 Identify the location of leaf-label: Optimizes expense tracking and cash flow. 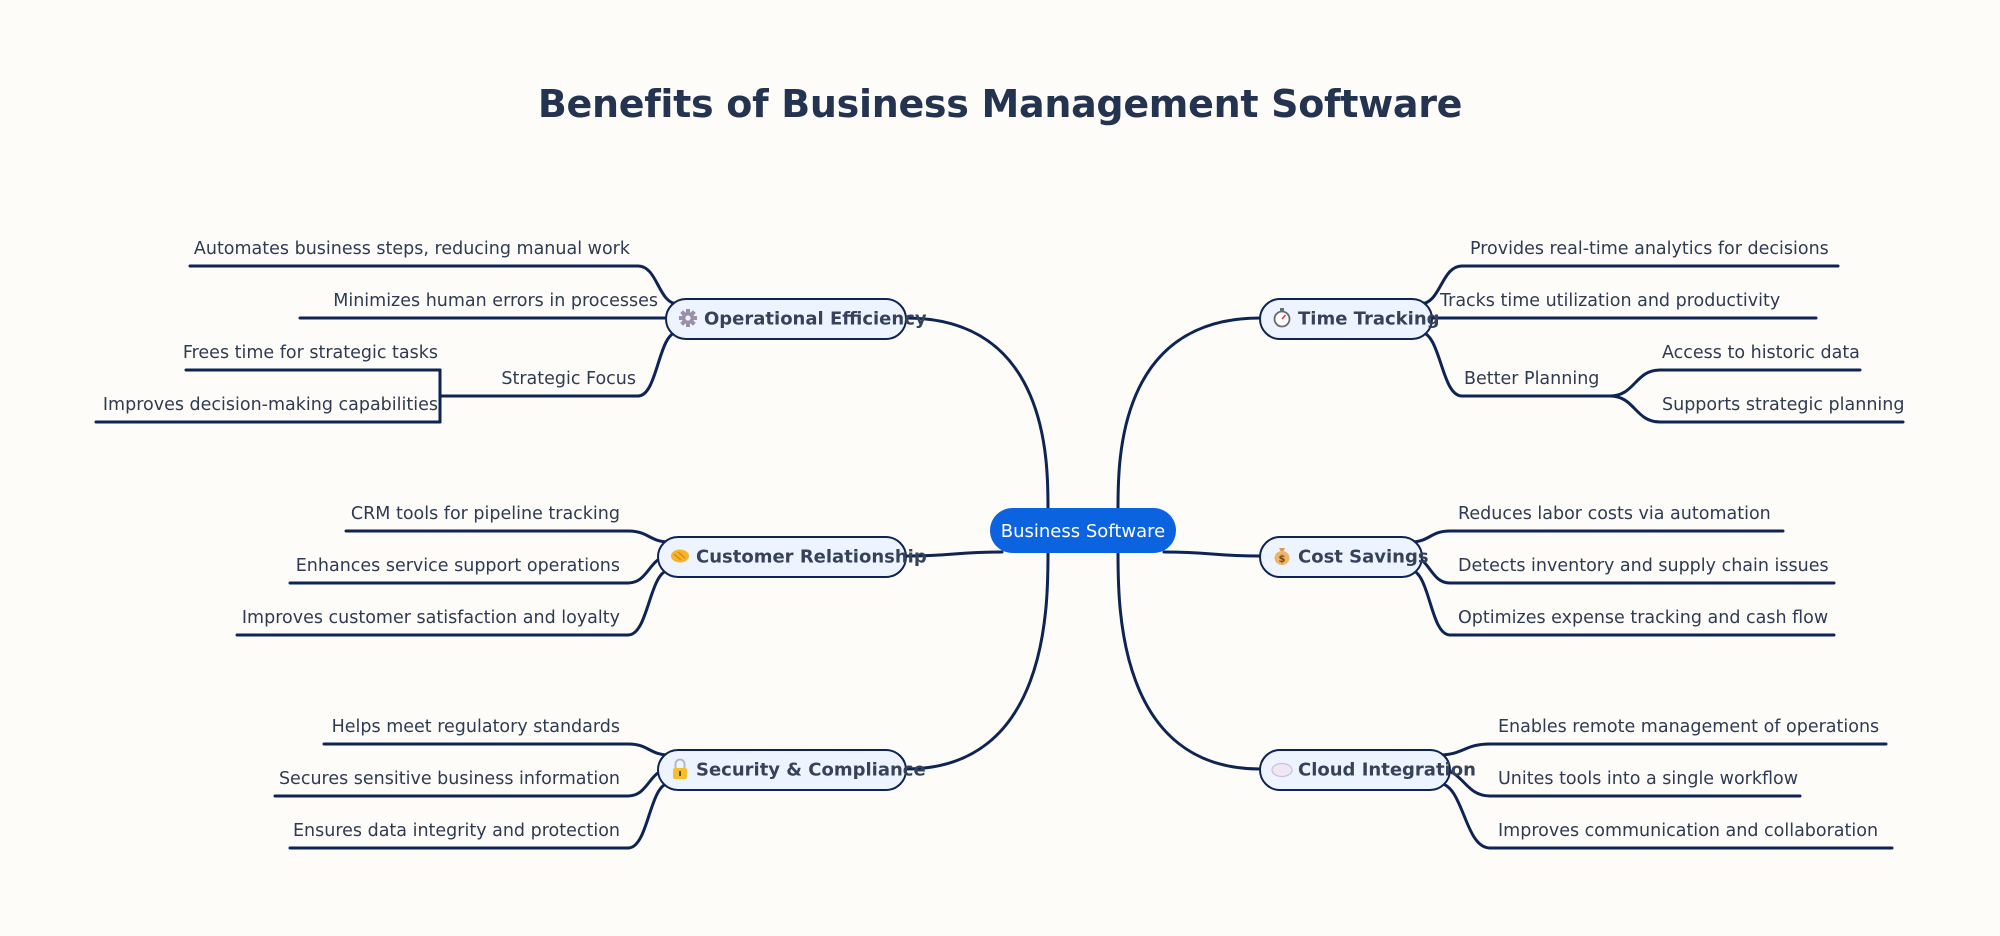
(1643, 618).